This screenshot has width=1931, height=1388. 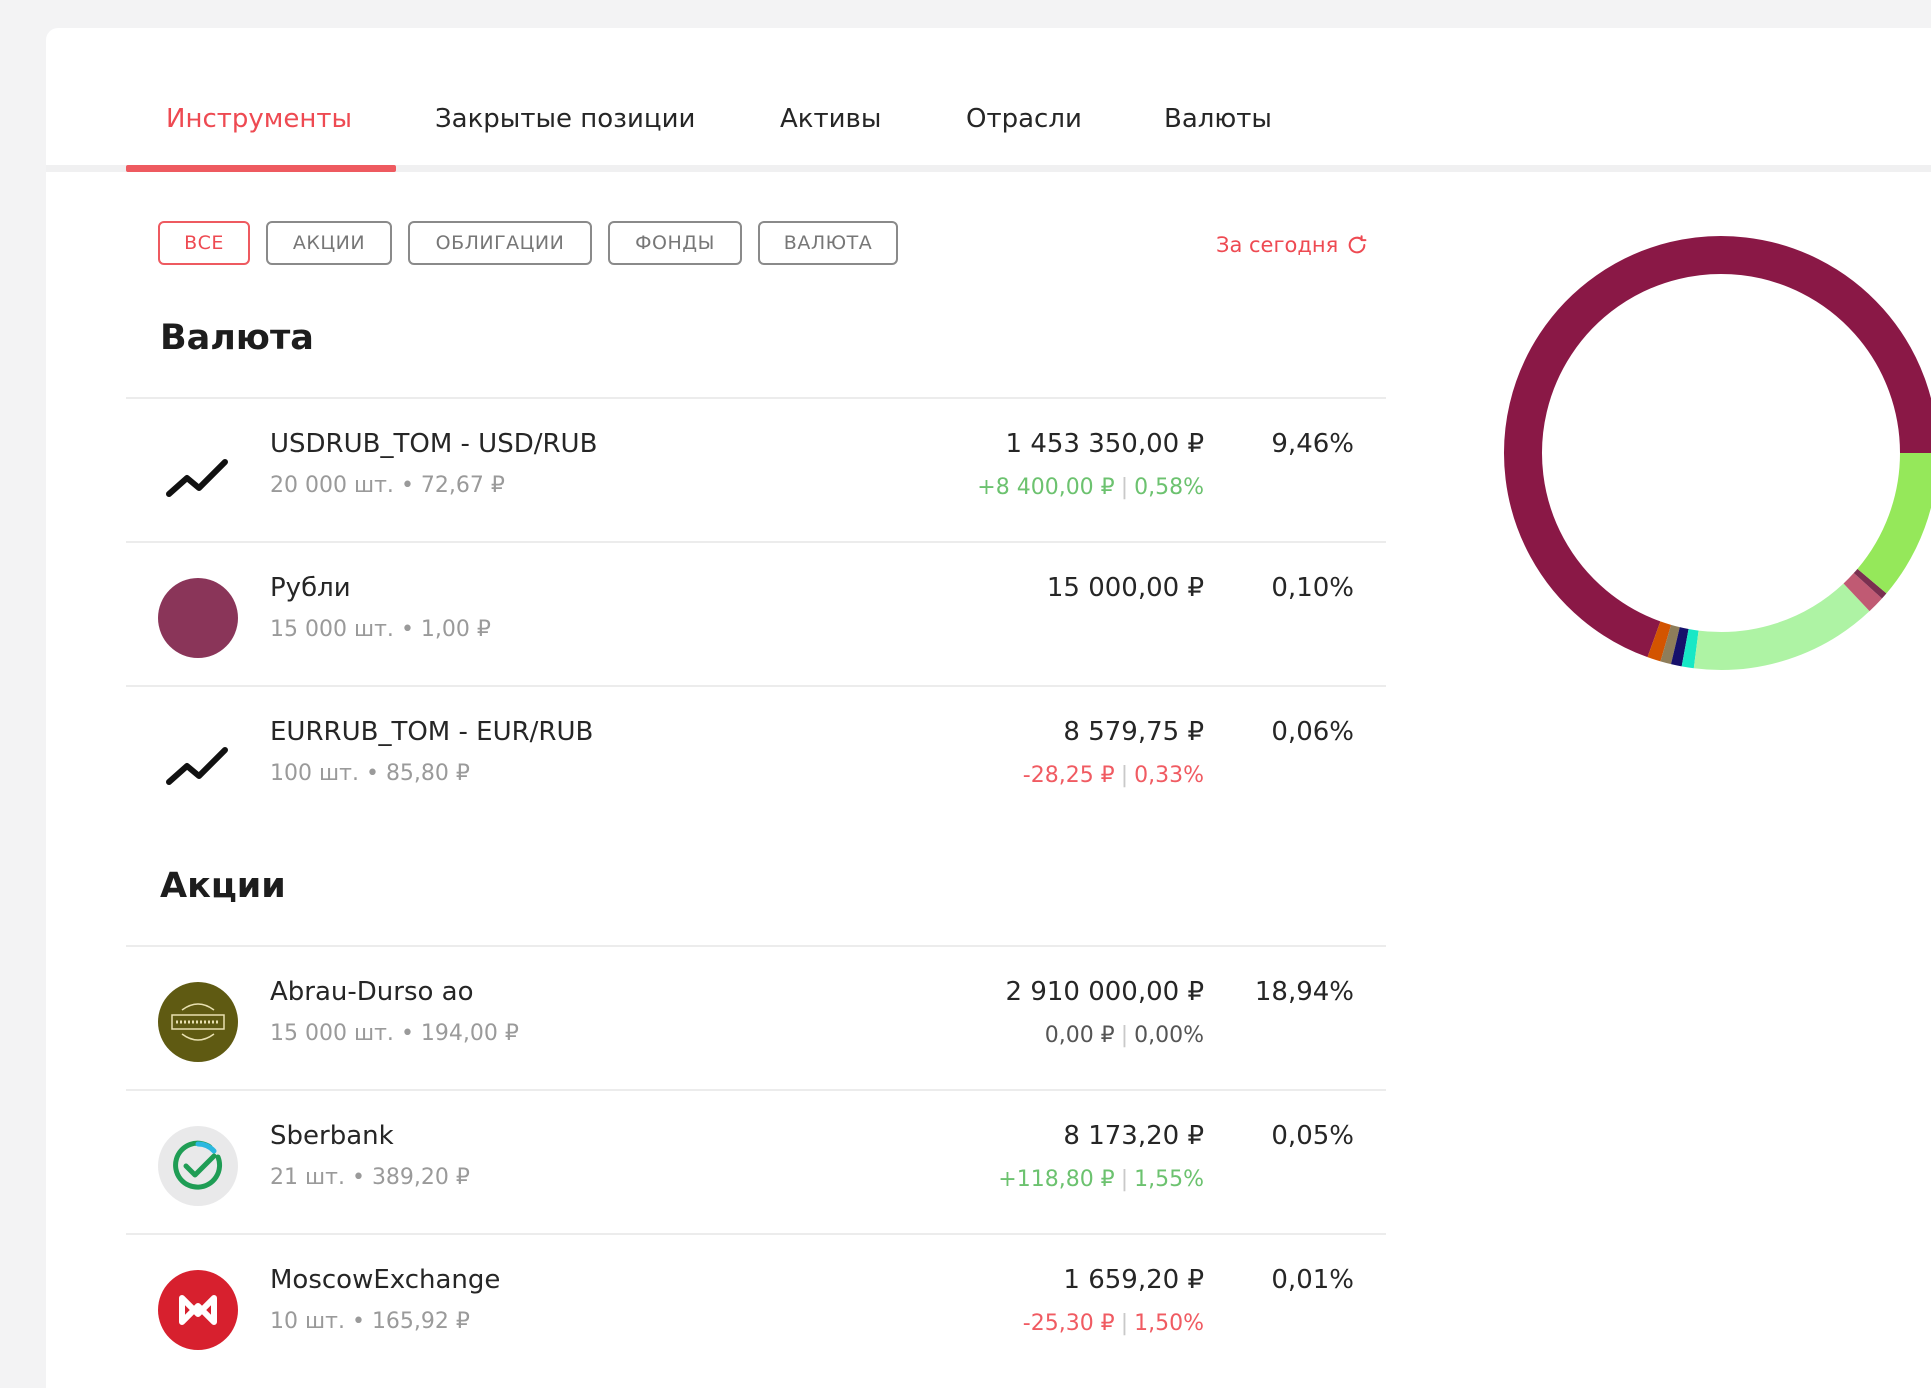 What do you see at coordinates (261, 168) in the screenshot?
I see `active-tab-indicator` at bounding box center [261, 168].